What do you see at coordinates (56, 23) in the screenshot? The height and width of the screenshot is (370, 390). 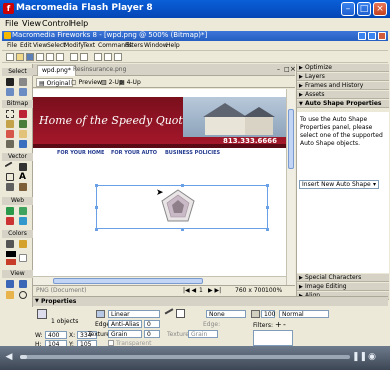 I see `menu-control: Control` at bounding box center [56, 23].